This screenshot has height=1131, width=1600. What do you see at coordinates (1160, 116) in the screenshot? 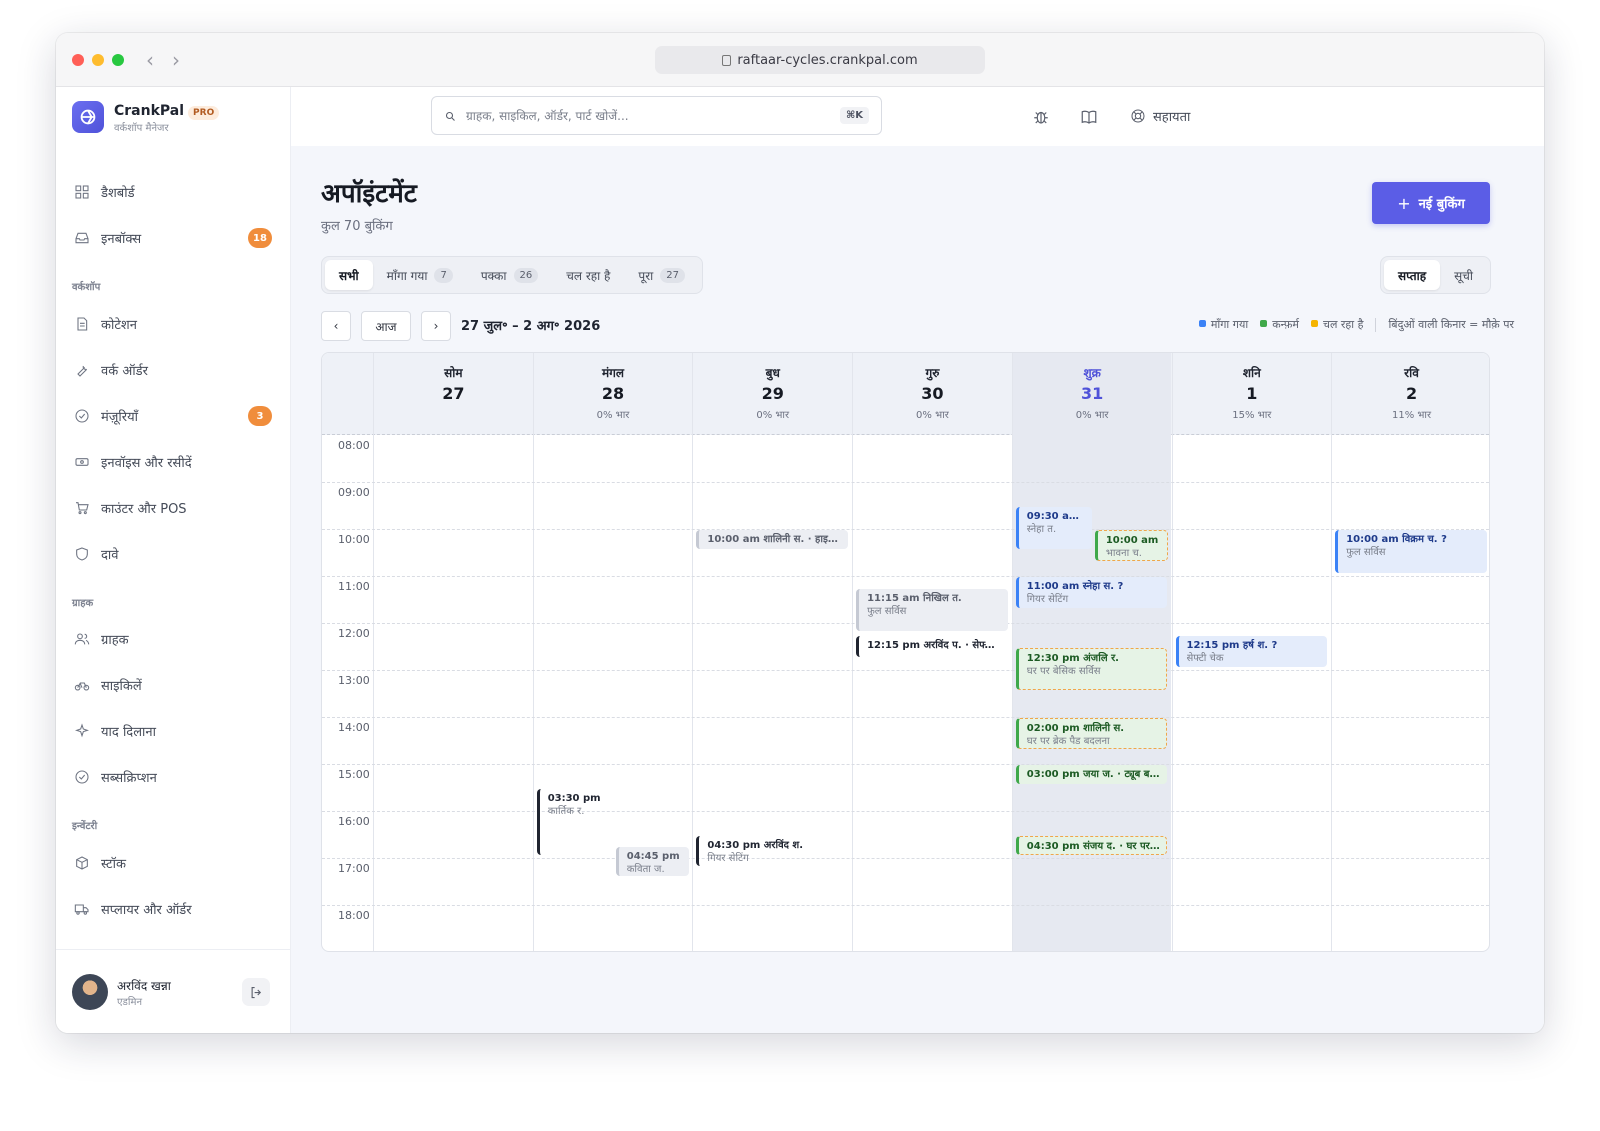
I see `help-button: सहायता` at bounding box center [1160, 116].